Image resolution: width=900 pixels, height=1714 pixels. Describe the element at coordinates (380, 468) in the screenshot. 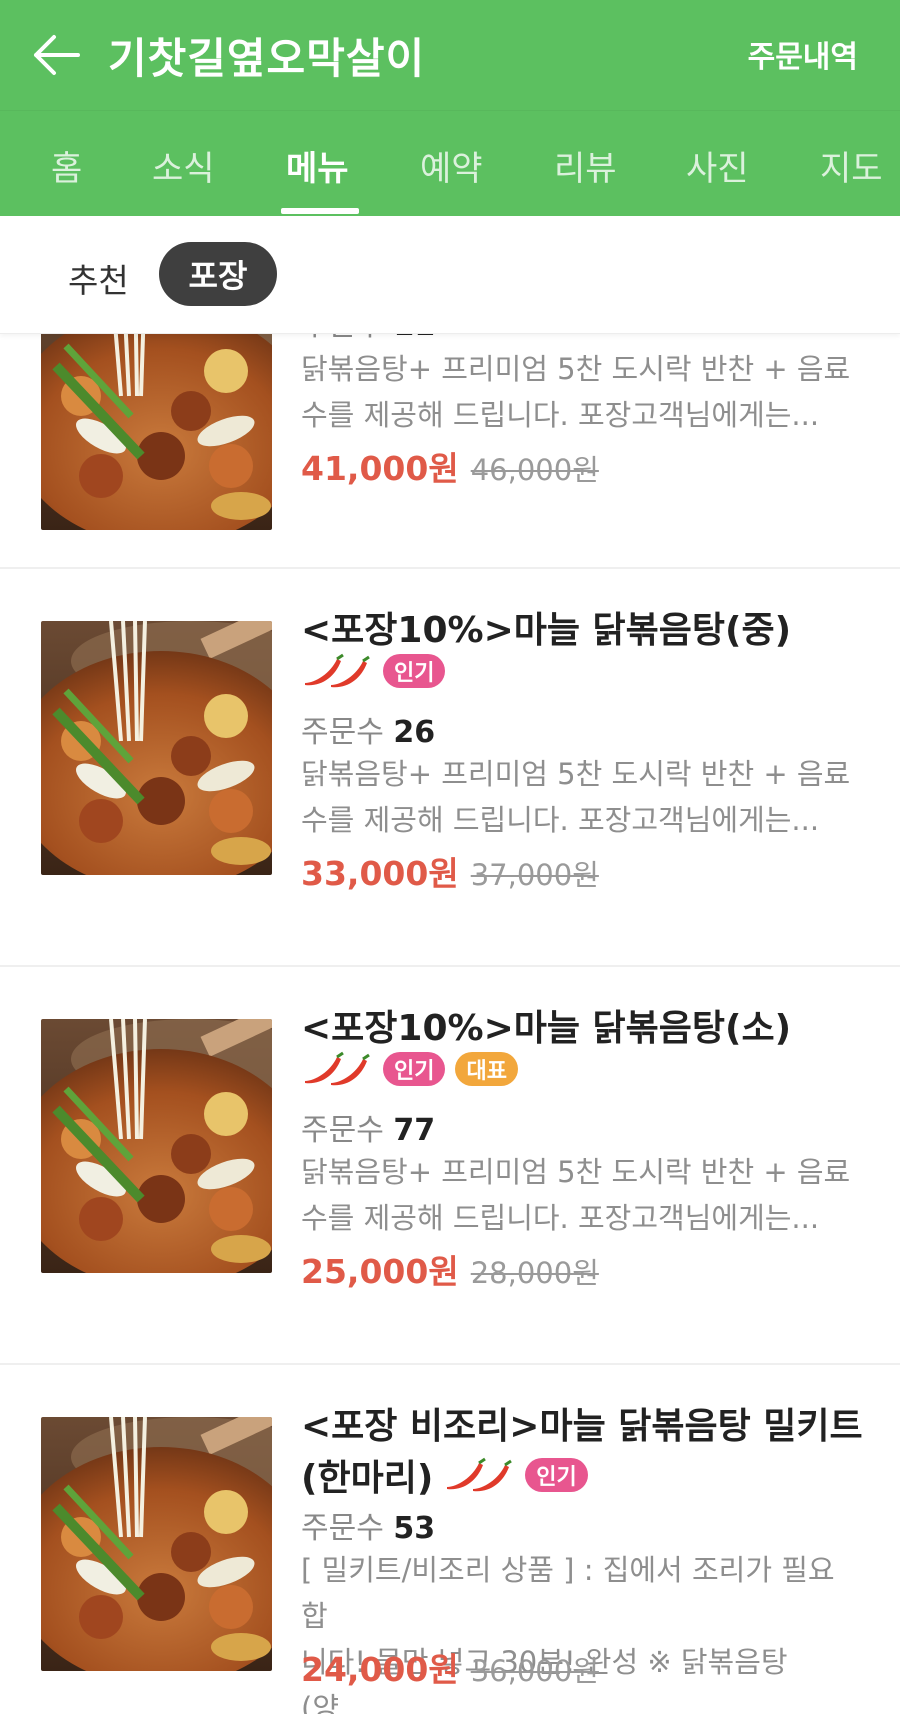

I see `sale-price: 41,000원` at that location.